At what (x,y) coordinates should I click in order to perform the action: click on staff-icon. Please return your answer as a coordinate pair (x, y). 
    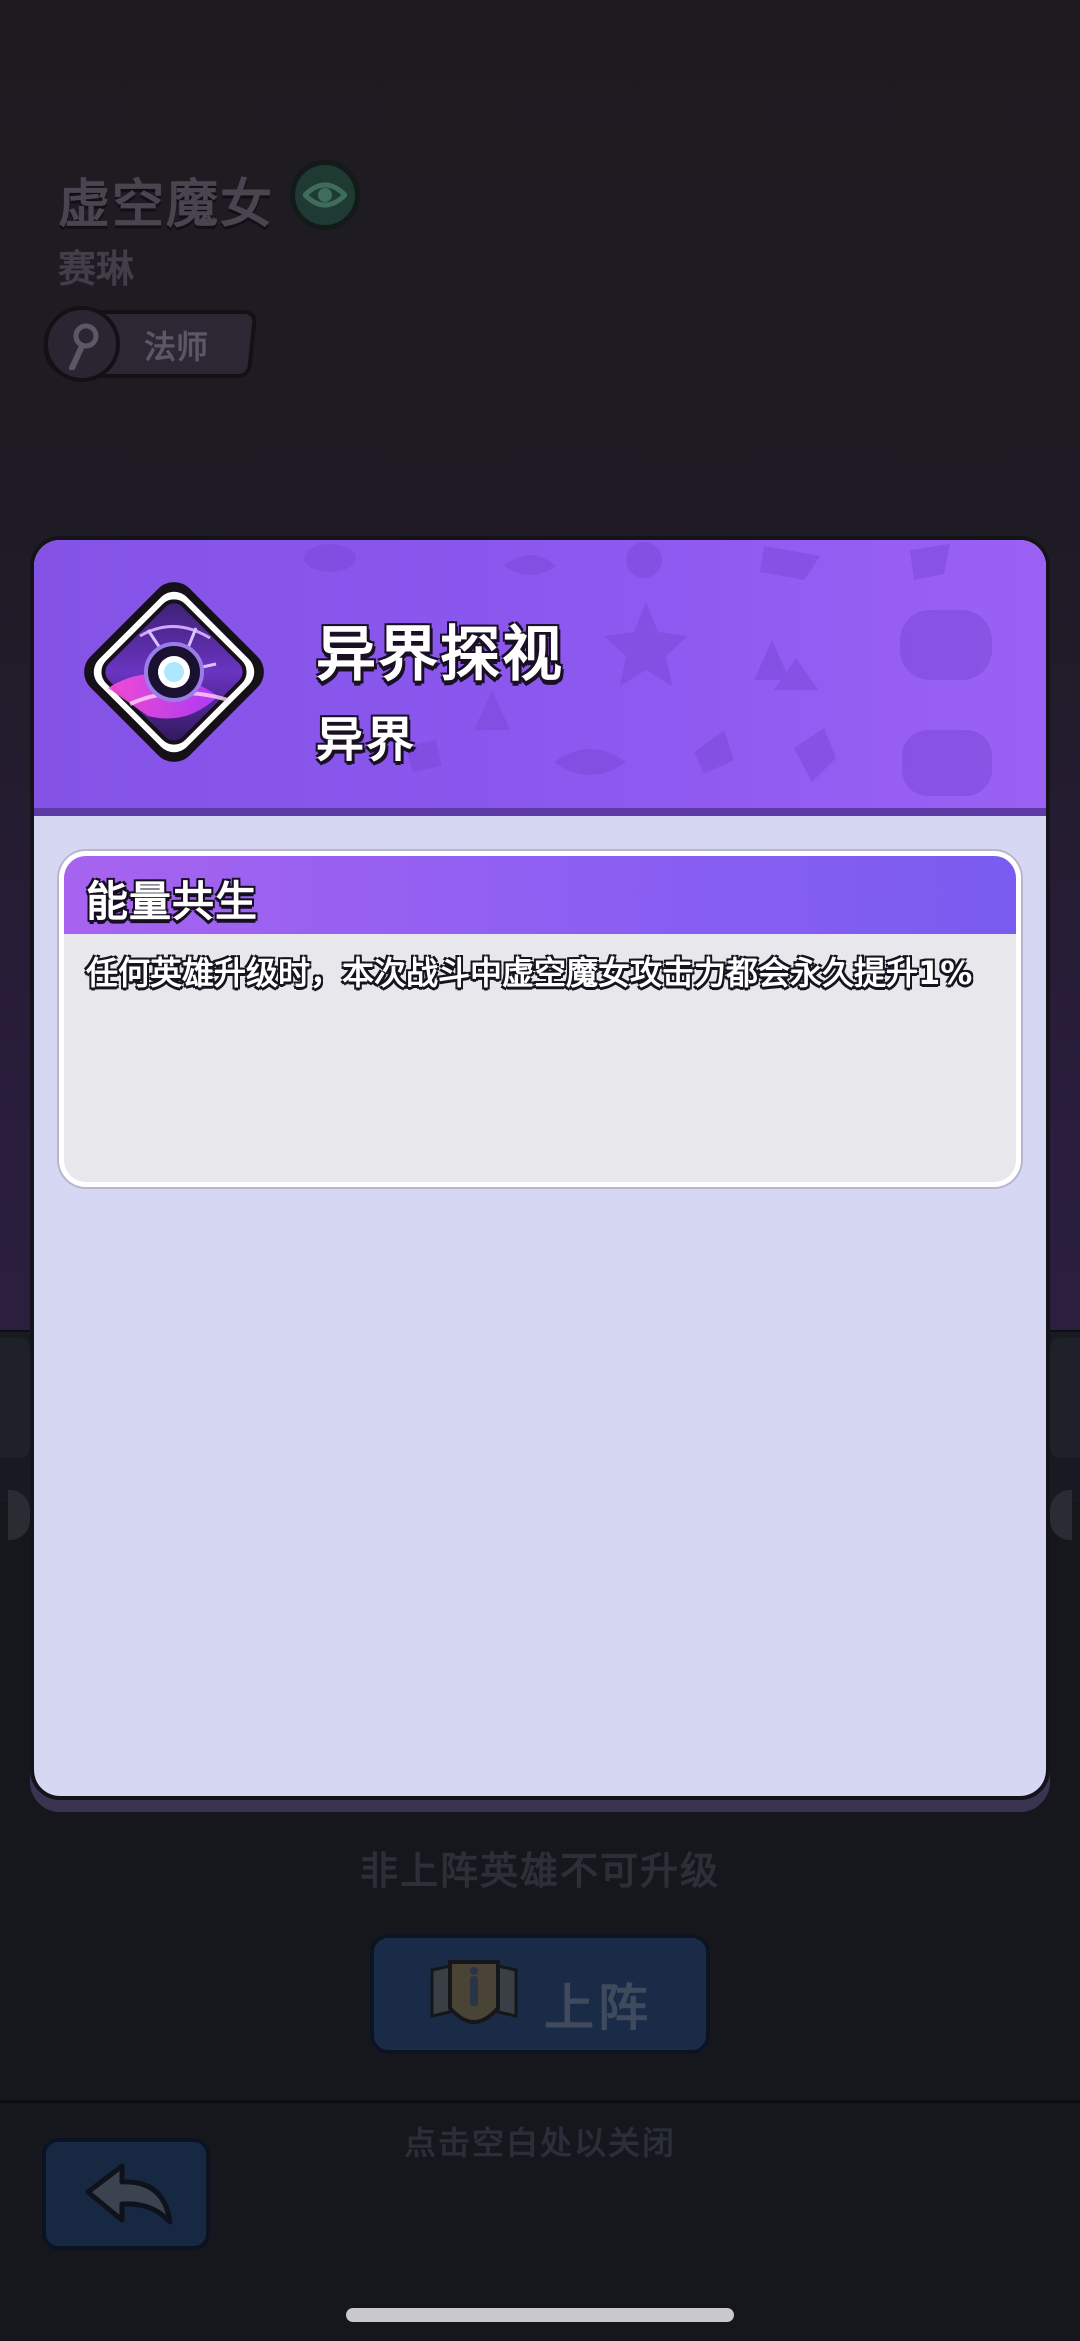
    Looking at the image, I should click on (82, 344).